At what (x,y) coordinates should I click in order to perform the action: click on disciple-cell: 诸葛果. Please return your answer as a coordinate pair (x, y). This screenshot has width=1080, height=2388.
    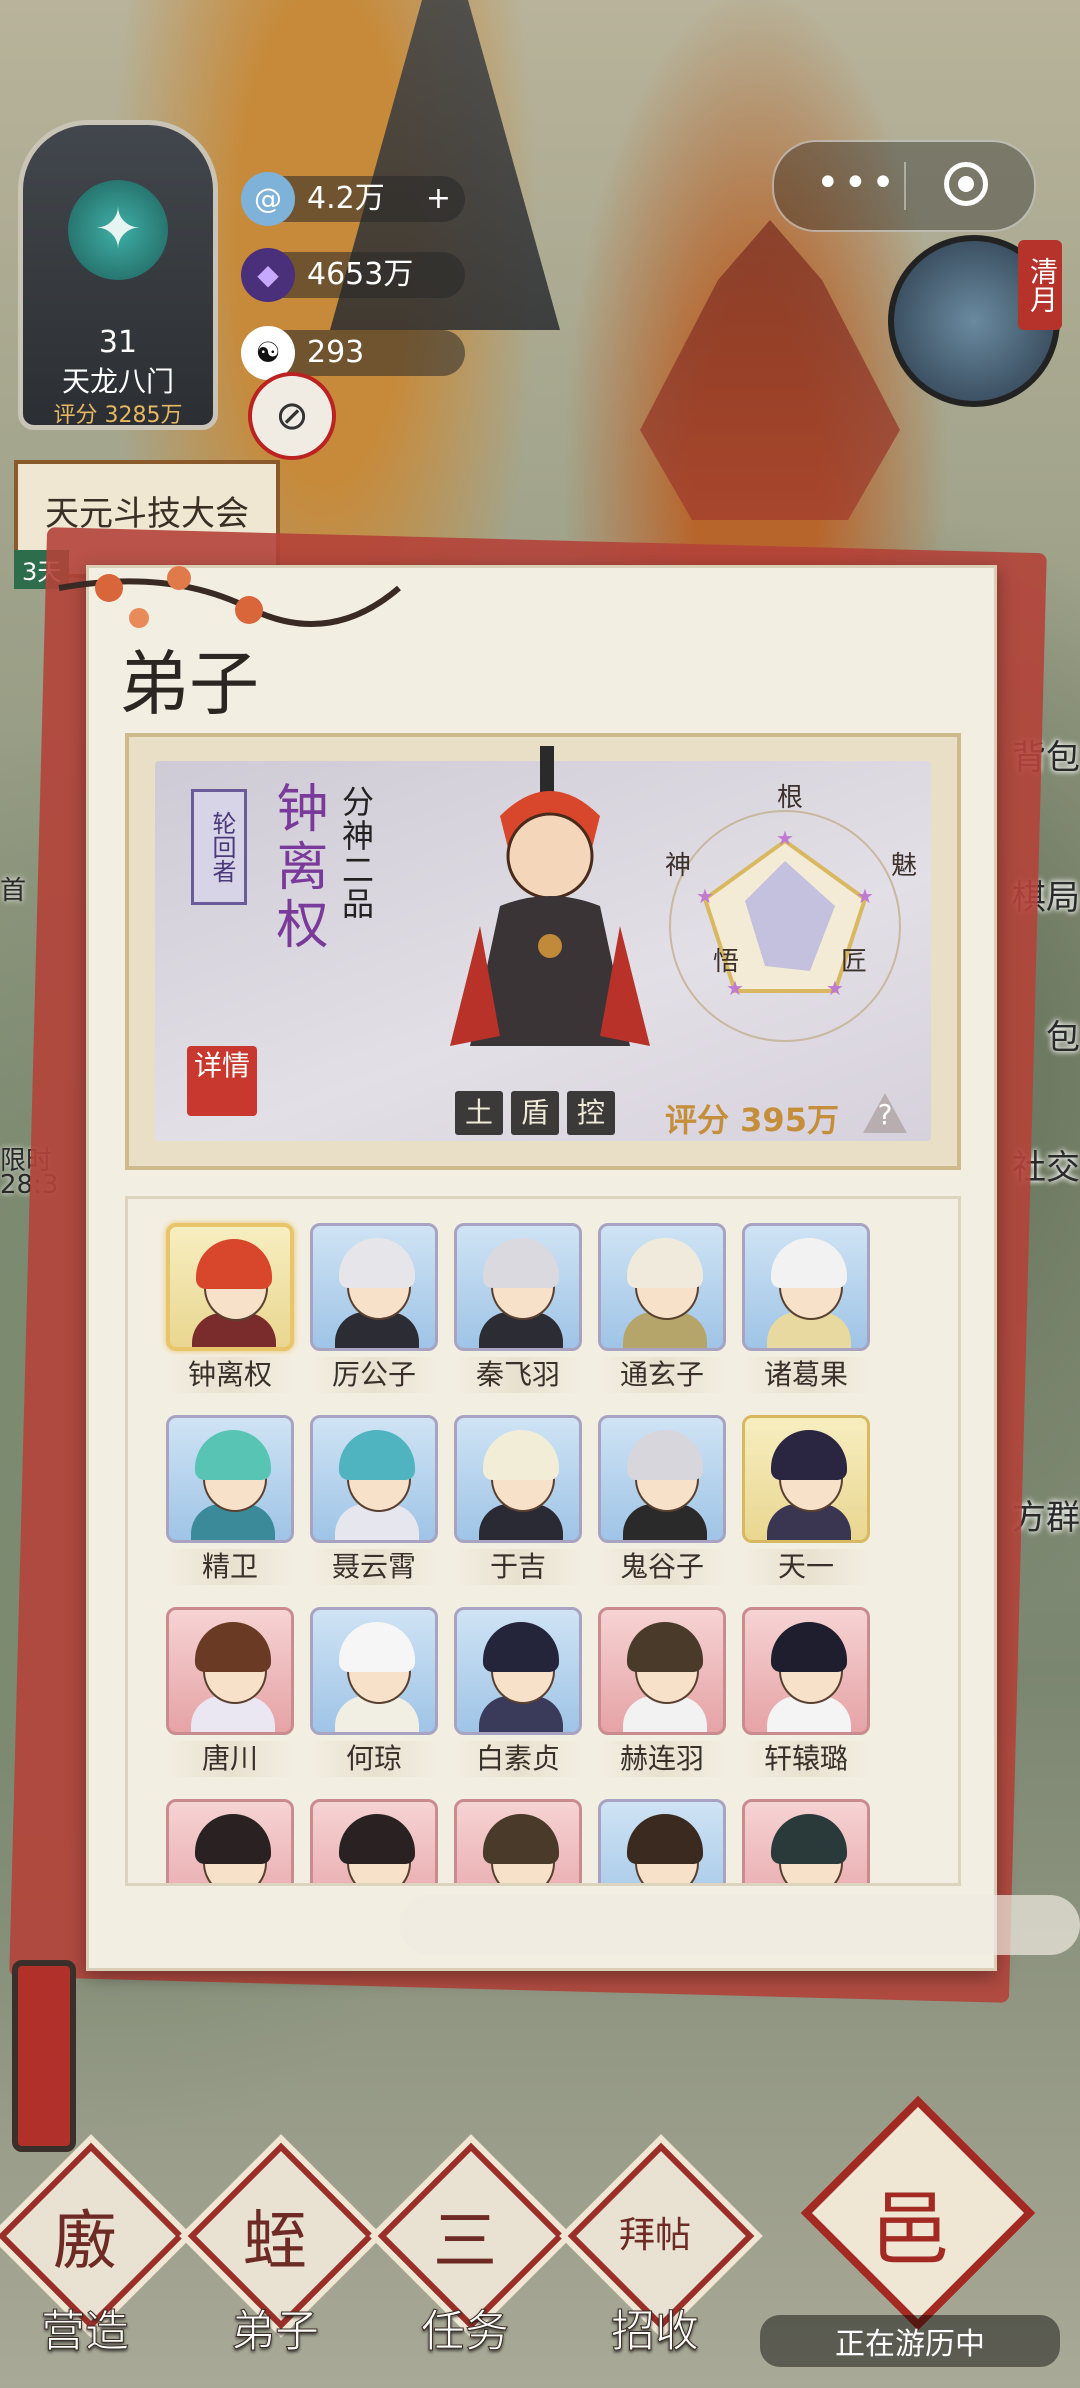
    Looking at the image, I should click on (806, 1308).